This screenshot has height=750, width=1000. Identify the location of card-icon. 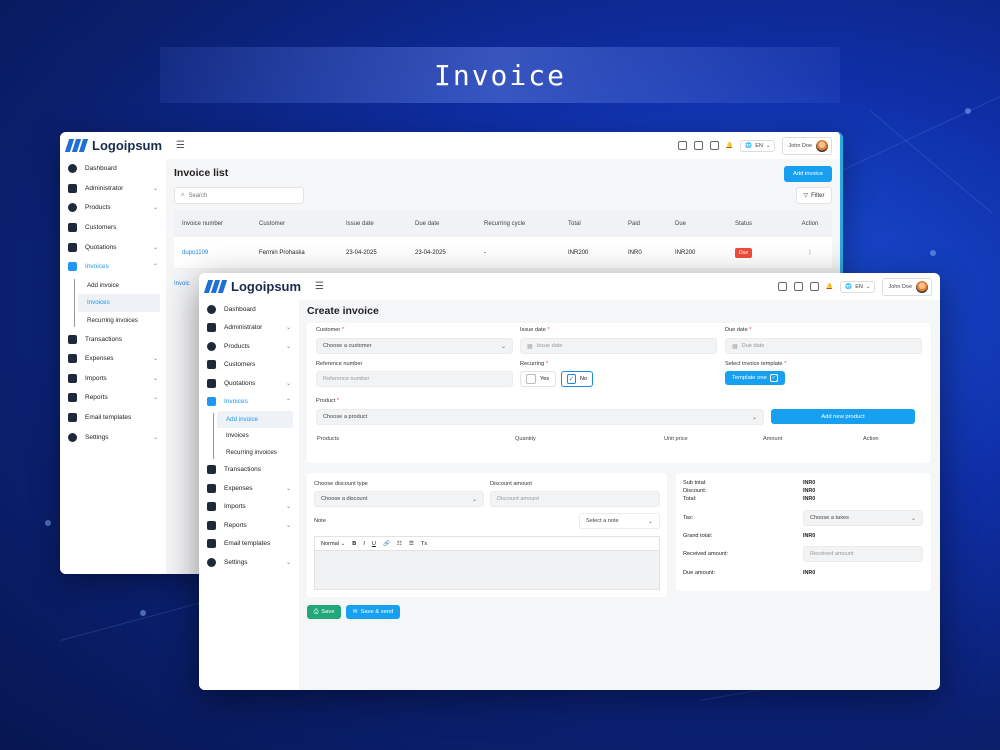
(72, 339).